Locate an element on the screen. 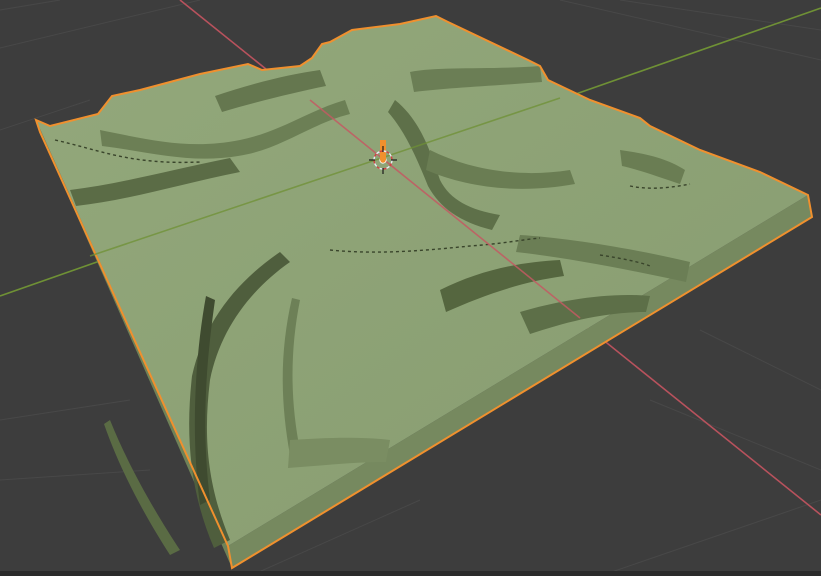 The height and width of the screenshot is (576, 821). status-strip is located at coordinates (410, 573).